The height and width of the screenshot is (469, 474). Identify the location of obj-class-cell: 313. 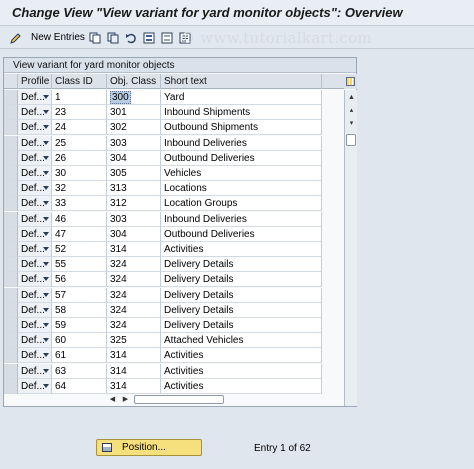
(134, 189).